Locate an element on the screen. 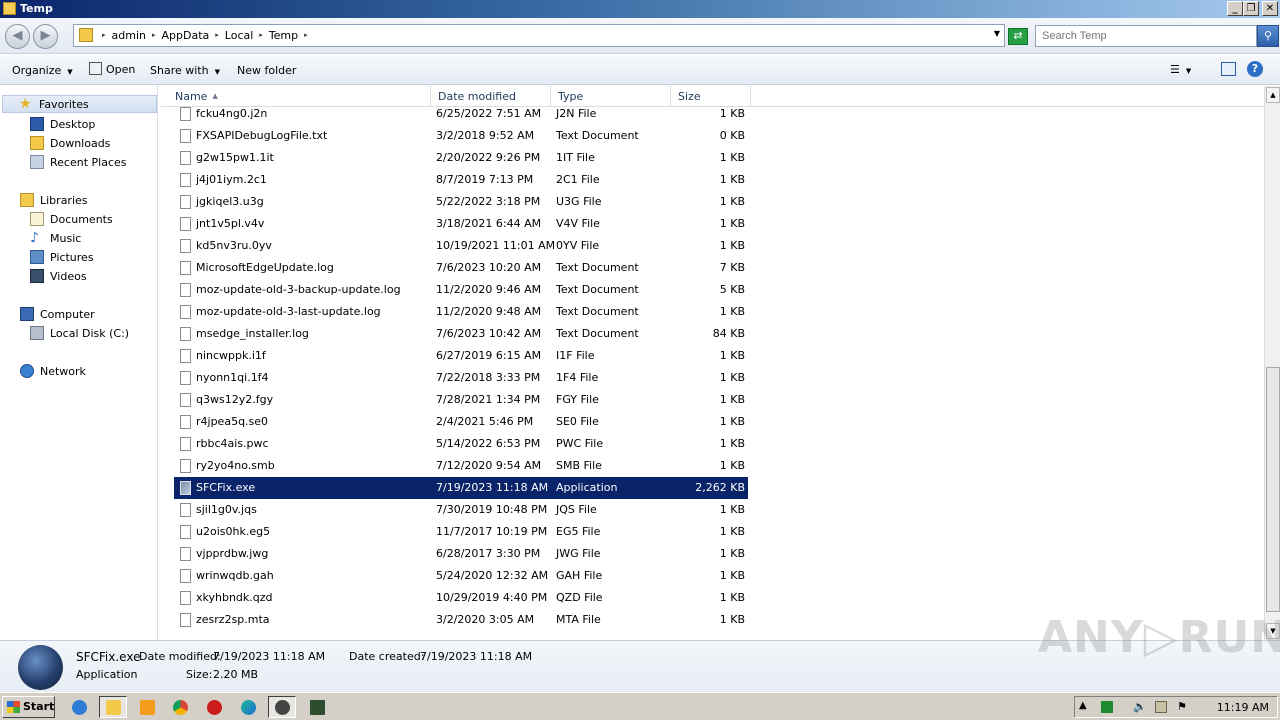 The height and width of the screenshot is (720, 1280). file-type: JQS File is located at coordinates (576, 509).